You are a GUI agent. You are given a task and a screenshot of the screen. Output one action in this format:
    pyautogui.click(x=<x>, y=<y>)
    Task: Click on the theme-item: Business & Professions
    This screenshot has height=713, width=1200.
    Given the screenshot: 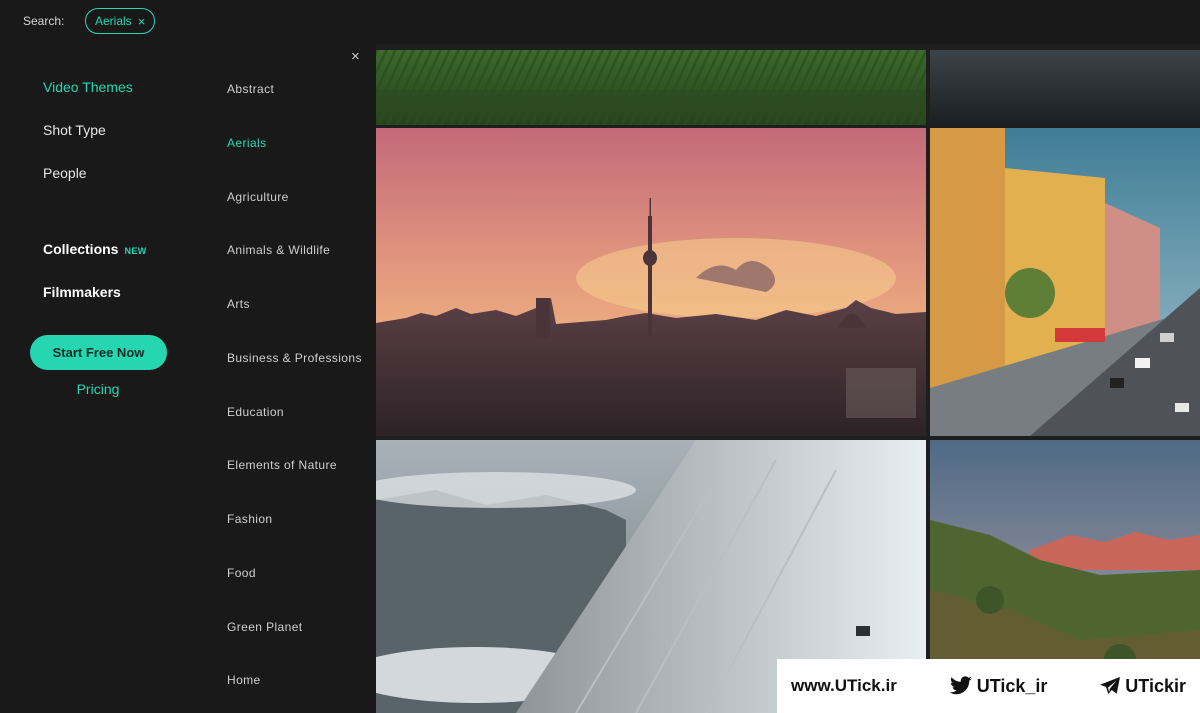 What is the action you would take?
    pyautogui.click(x=294, y=358)
    